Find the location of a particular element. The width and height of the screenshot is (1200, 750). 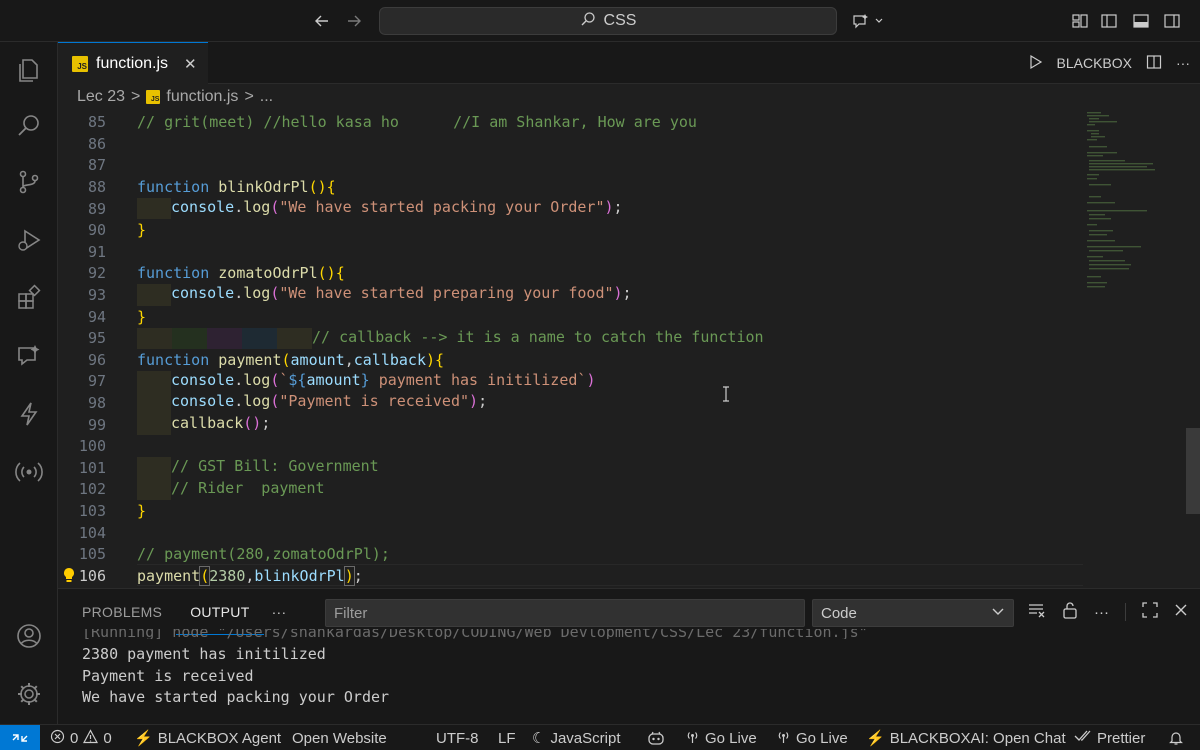

live-share-icon is located at coordinates (29, 472).